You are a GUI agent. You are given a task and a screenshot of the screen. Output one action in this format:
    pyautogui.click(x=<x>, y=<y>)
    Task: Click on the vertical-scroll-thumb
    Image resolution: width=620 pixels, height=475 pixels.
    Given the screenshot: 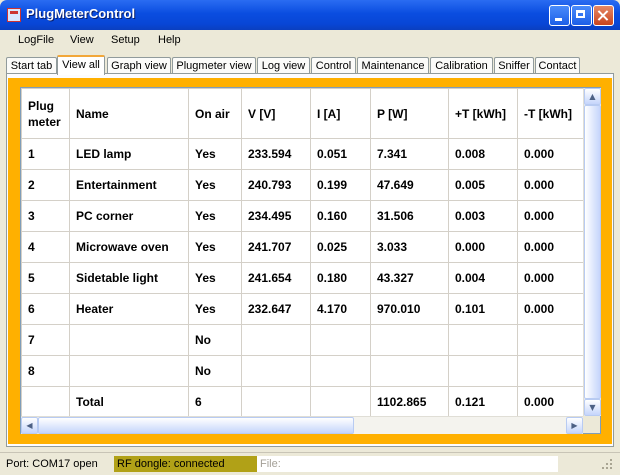 What is the action you would take?
    pyautogui.click(x=592, y=252)
    